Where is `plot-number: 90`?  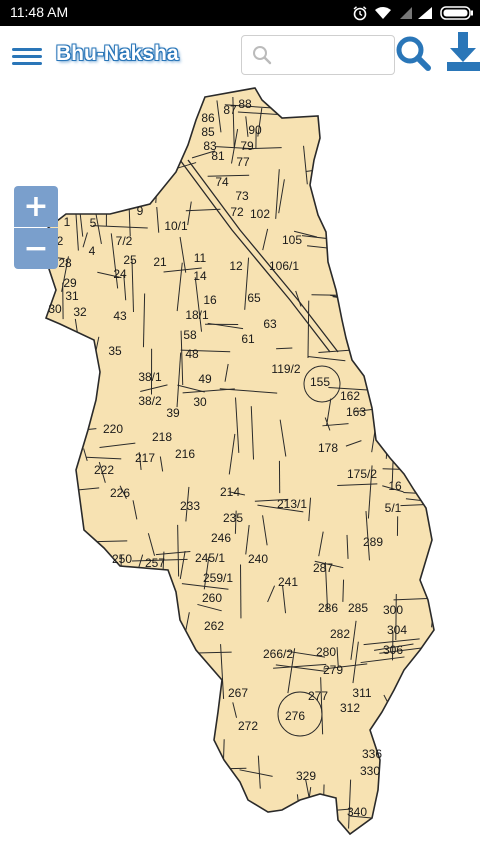 plot-number: 90 is located at coordinates (255, 130).